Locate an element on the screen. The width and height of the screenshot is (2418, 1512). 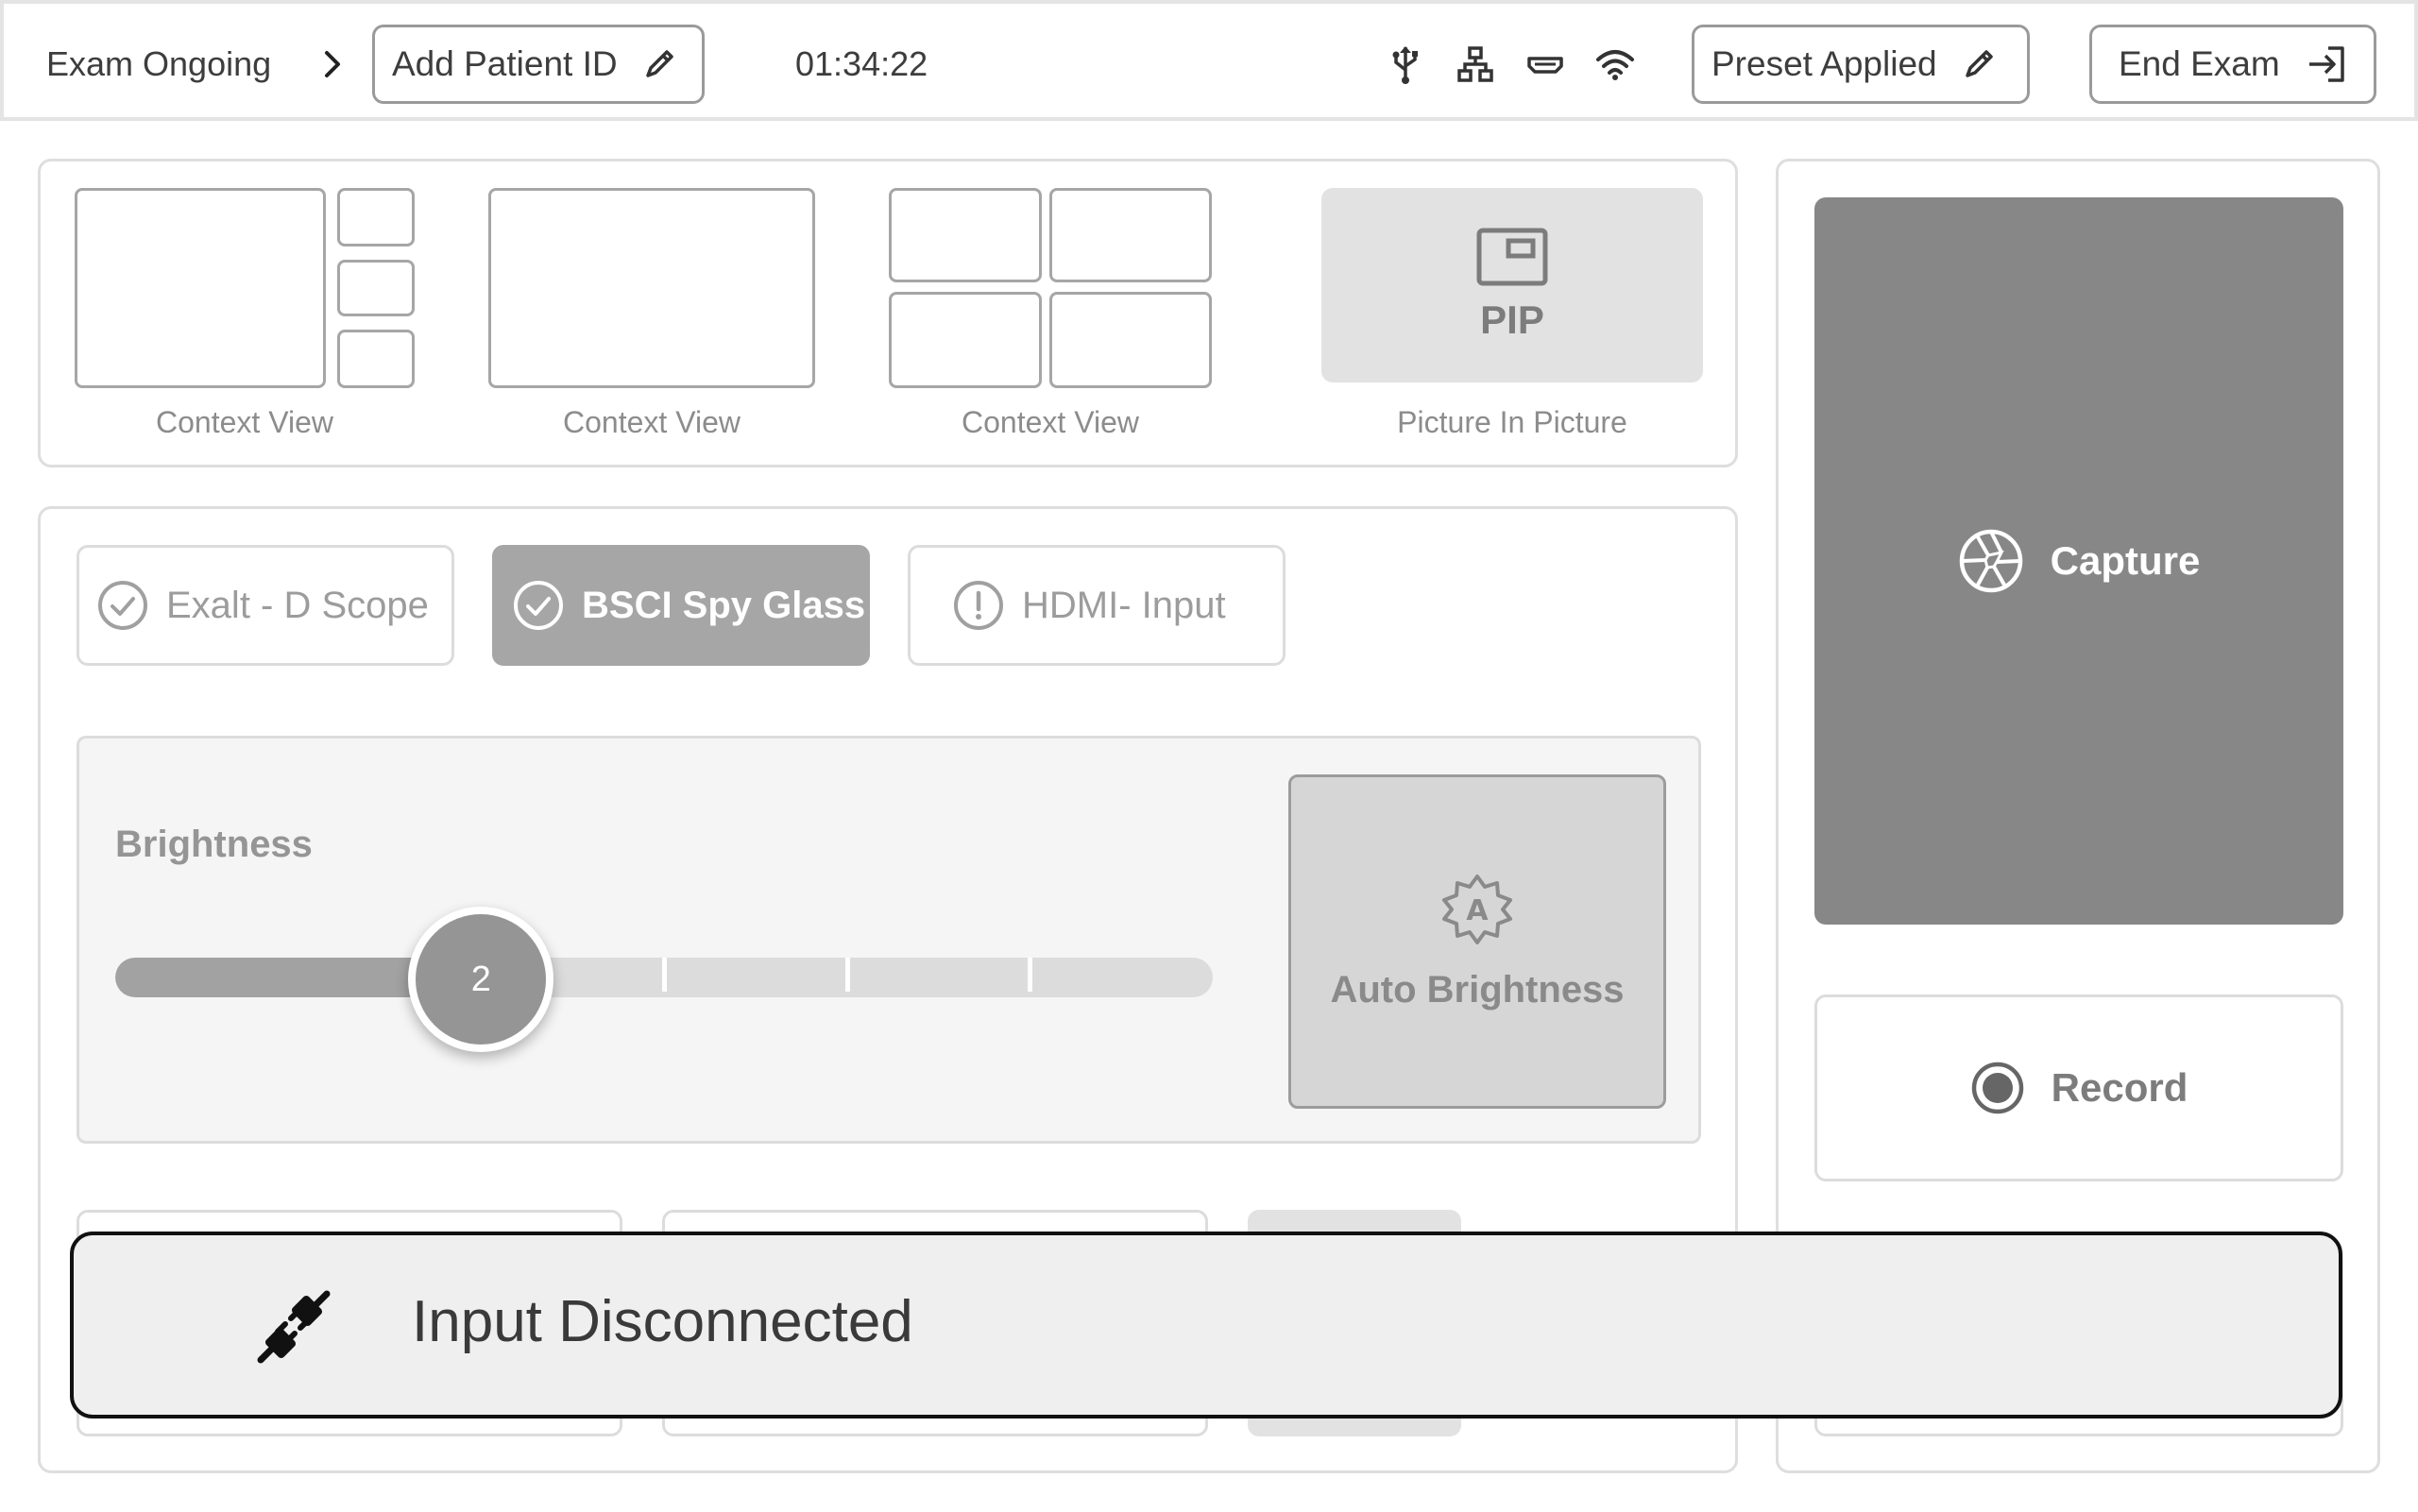
wifi-icon is located at coordinates (1615, 64).